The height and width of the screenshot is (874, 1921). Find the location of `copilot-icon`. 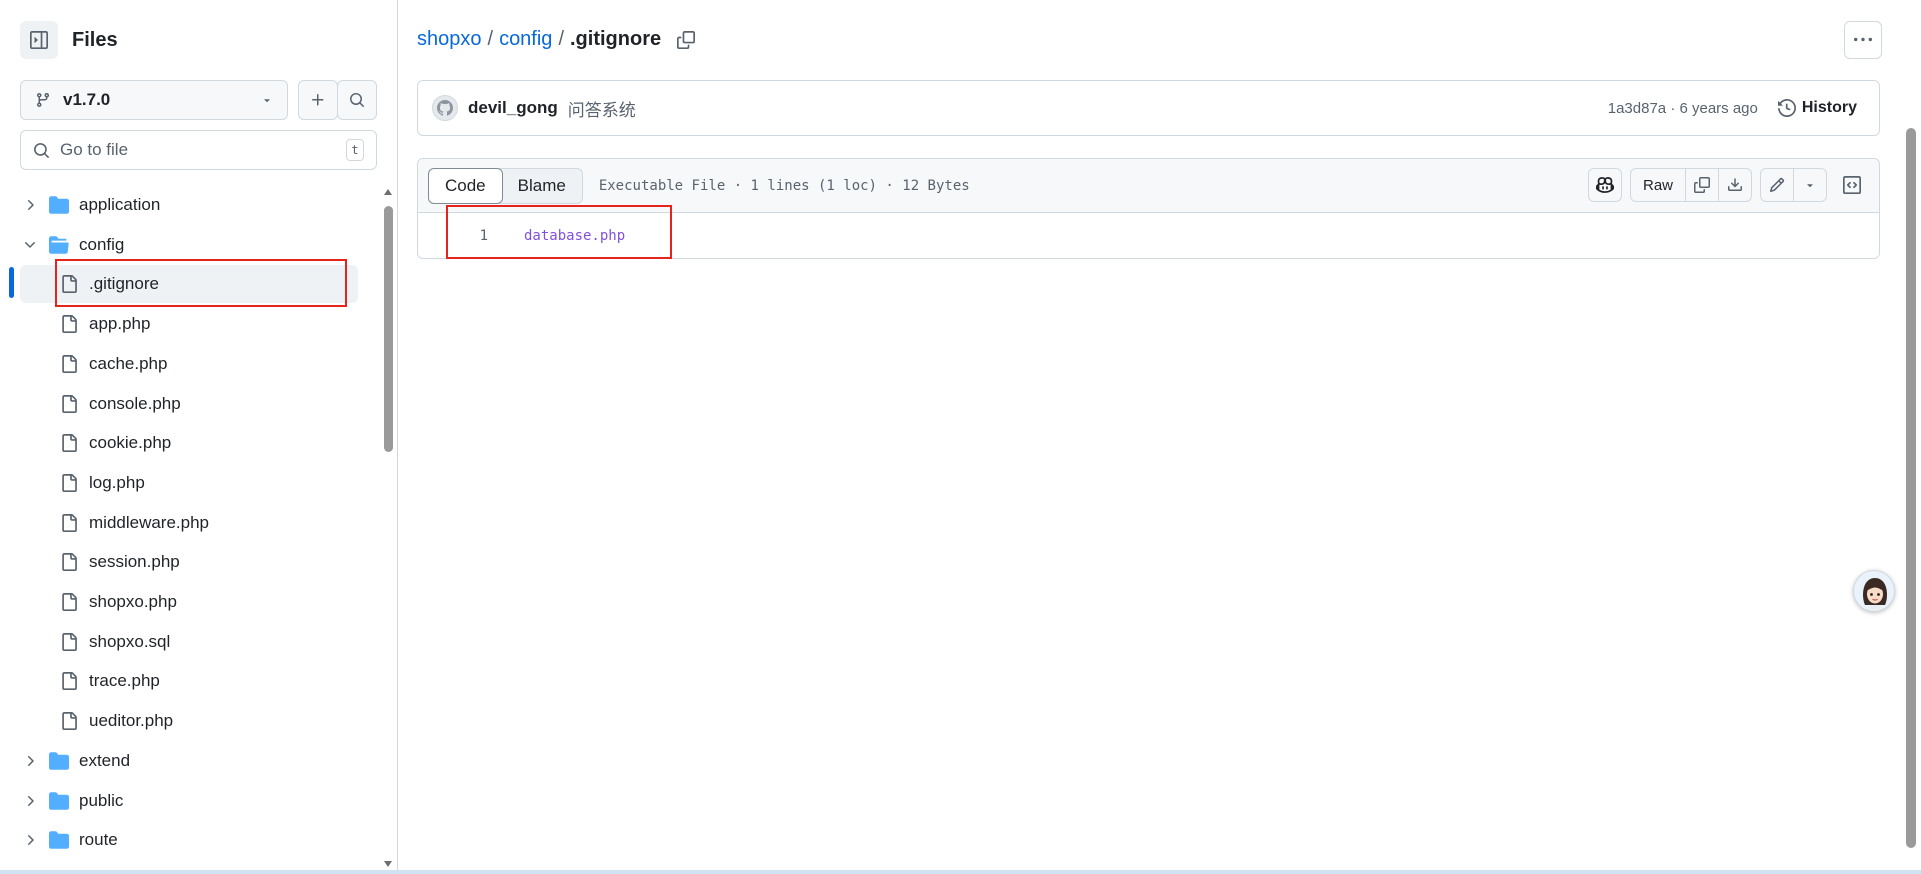

copilot-icon is located at coordinates (1604, 185).